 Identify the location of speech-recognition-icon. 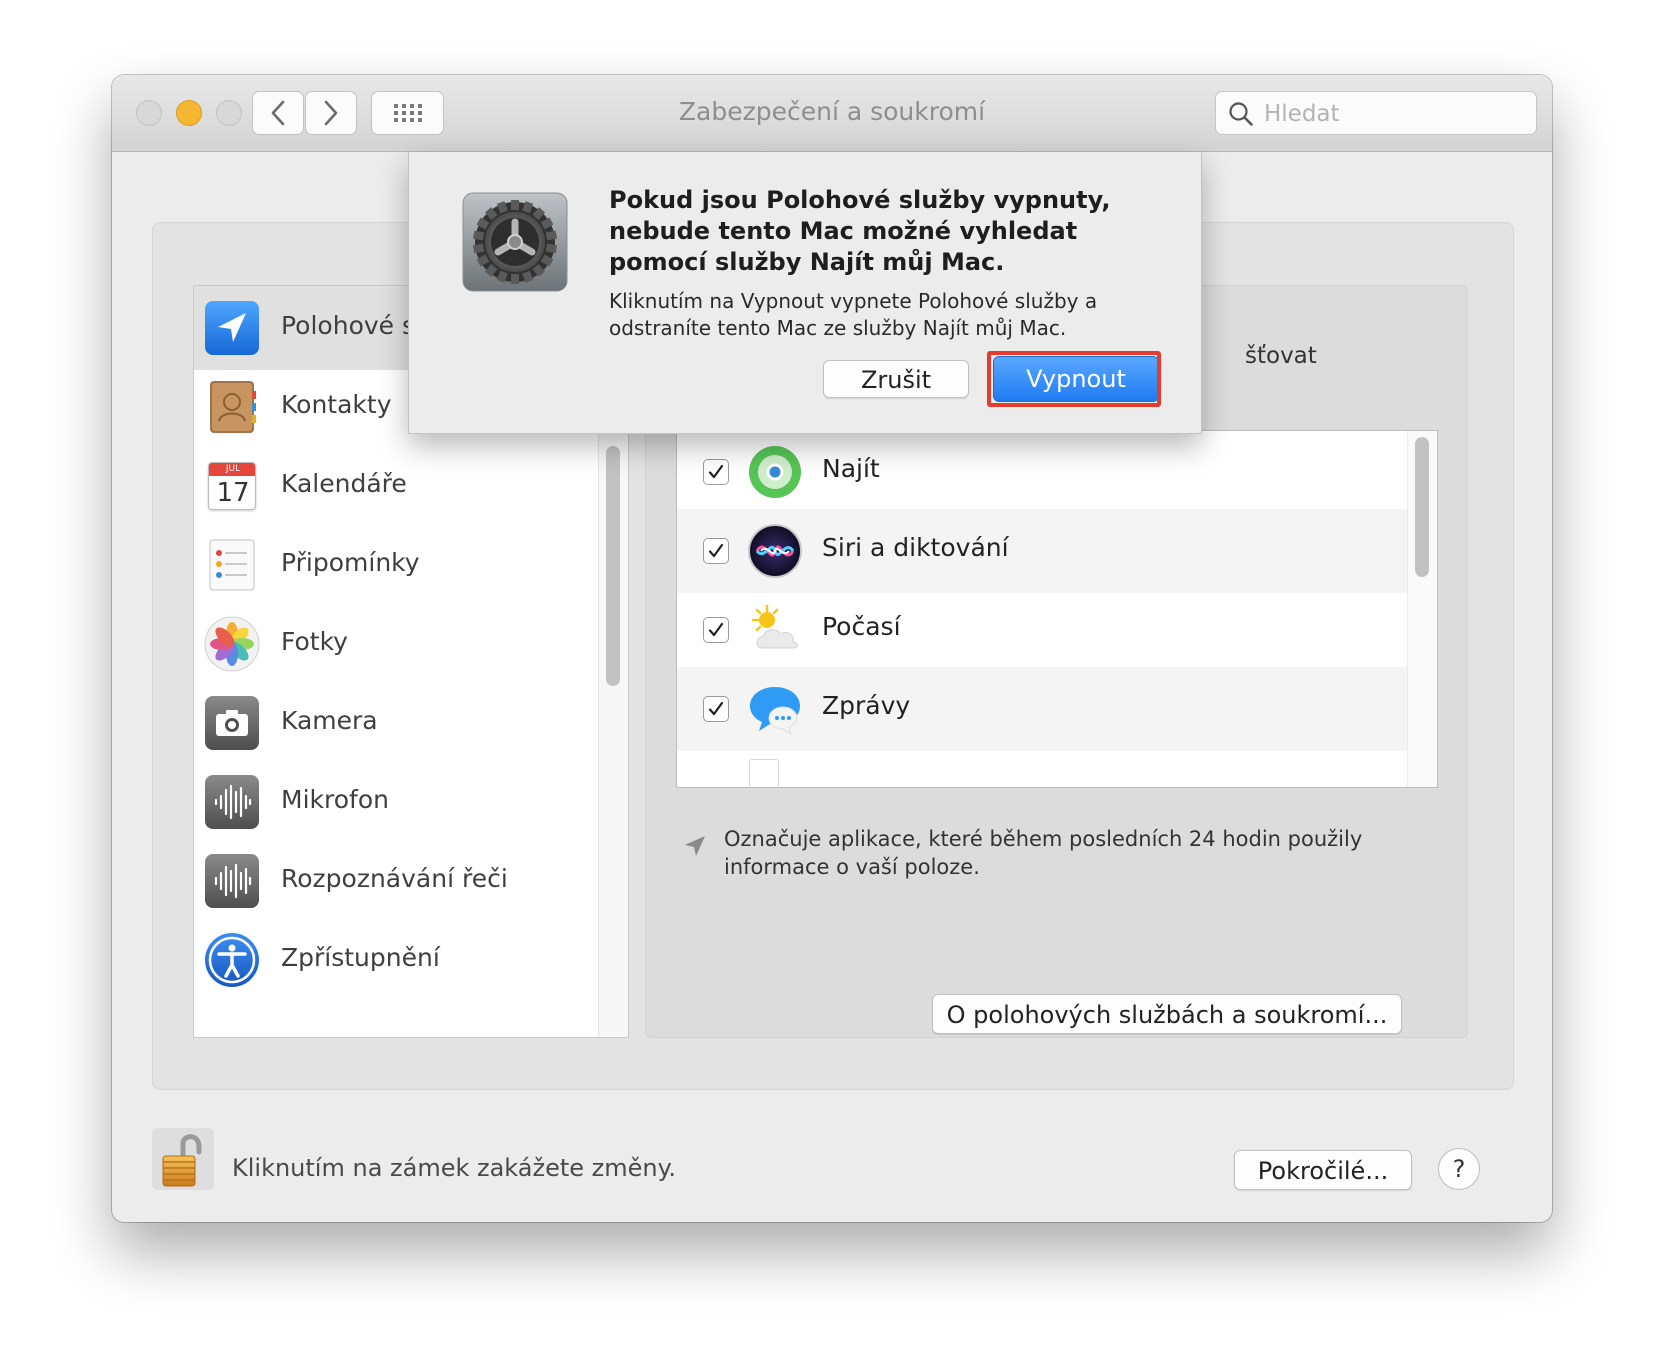
(232, 881).